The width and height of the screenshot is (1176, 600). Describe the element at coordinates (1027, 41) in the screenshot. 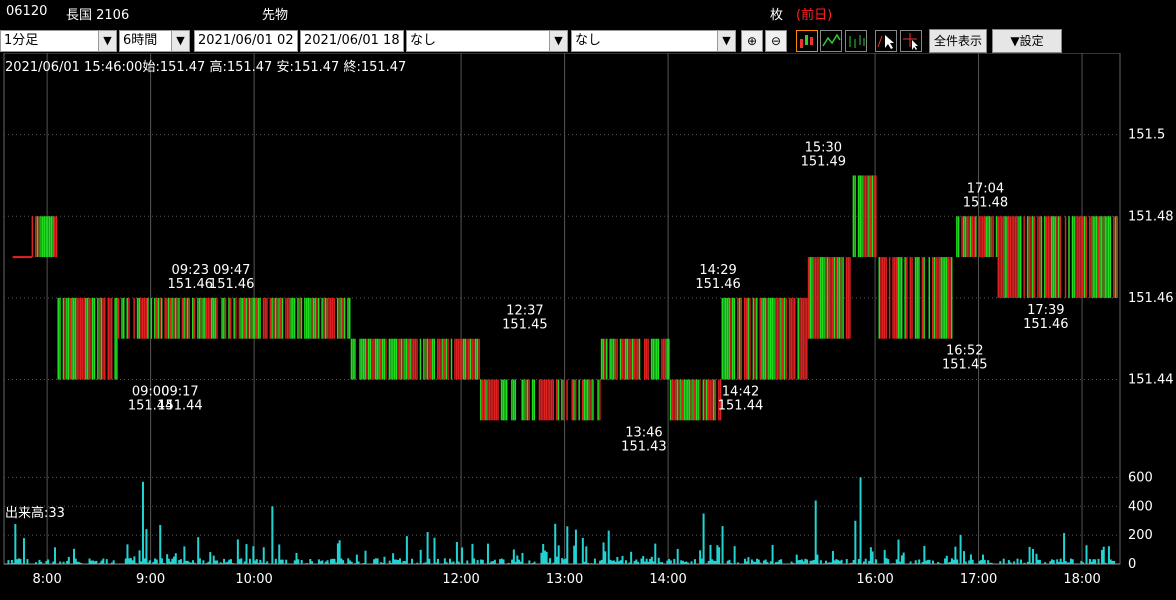

I see `settings-button: ▼設定` at that location.